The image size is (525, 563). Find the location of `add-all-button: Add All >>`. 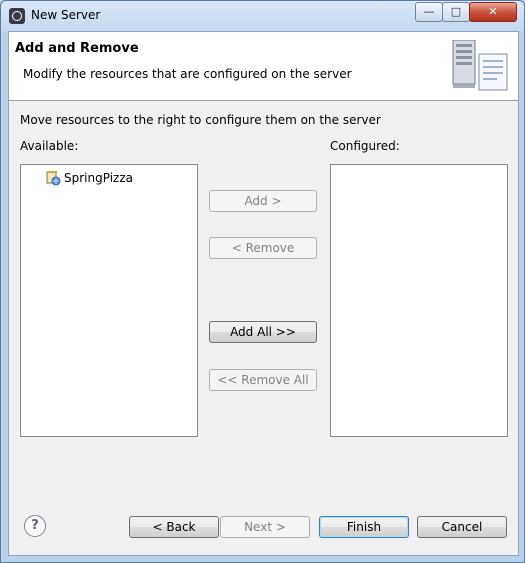

add-all-button: Add All >> is located at coordinates (263, 332).